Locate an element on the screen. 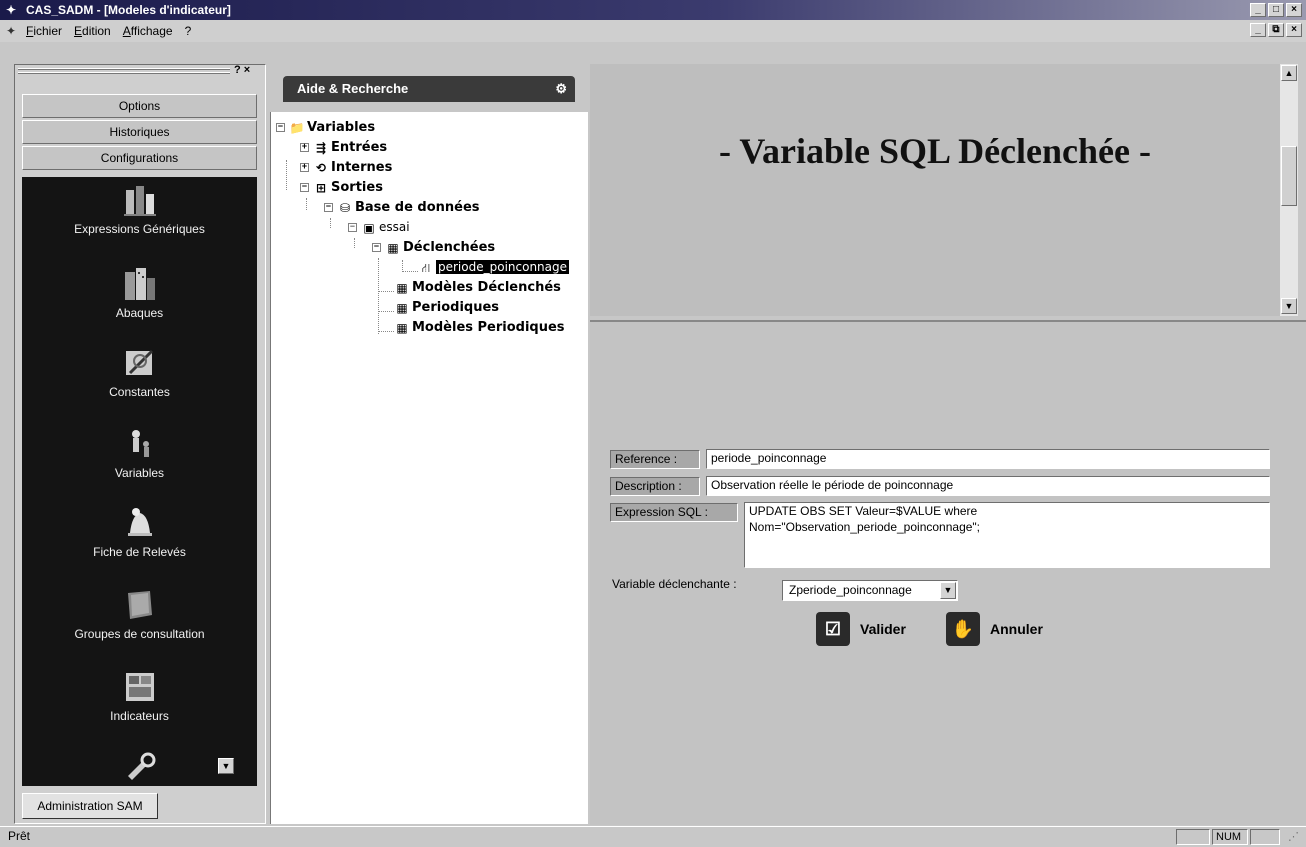 The height and width of the screenshot is (847, 1306). dock-grip is located at coordinates (124, 73).